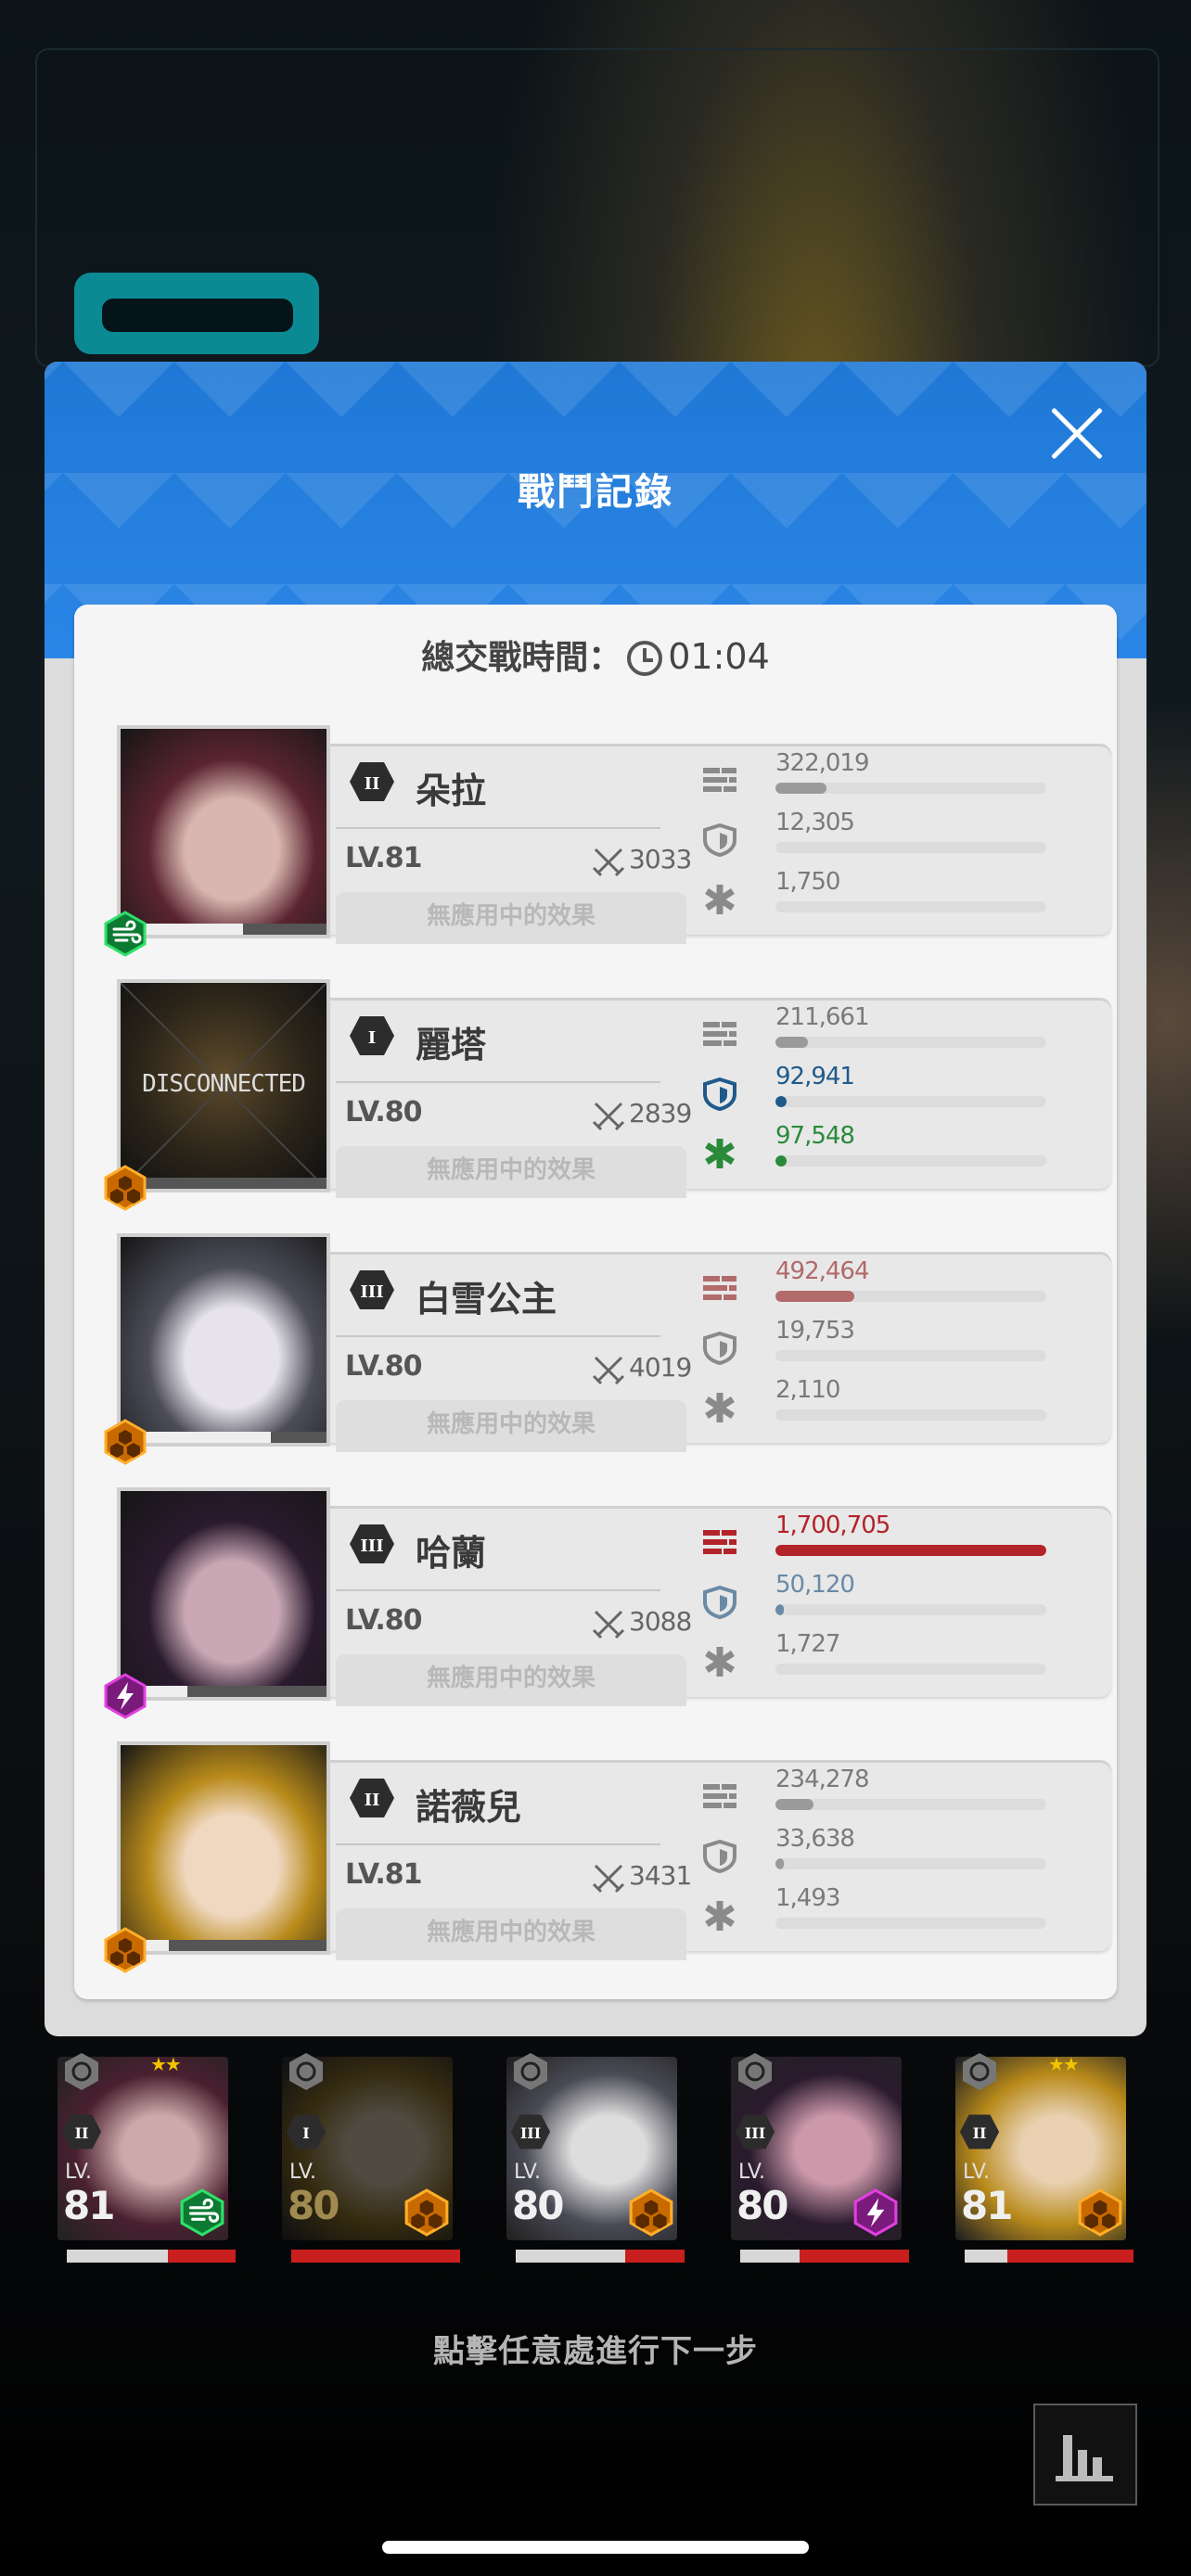 Image resolution: width=1191 pixels, height=2576 pixels. I want to click on combat-power: 3088, so click(660, 1621).